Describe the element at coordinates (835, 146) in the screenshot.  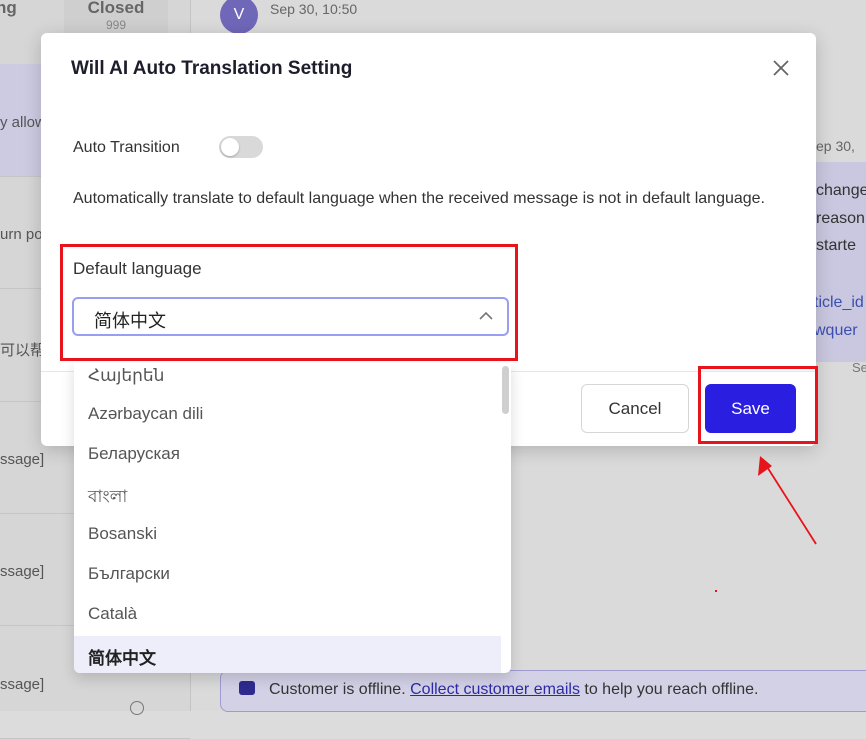
I see `message-timestamp: ep 30,` at that location.